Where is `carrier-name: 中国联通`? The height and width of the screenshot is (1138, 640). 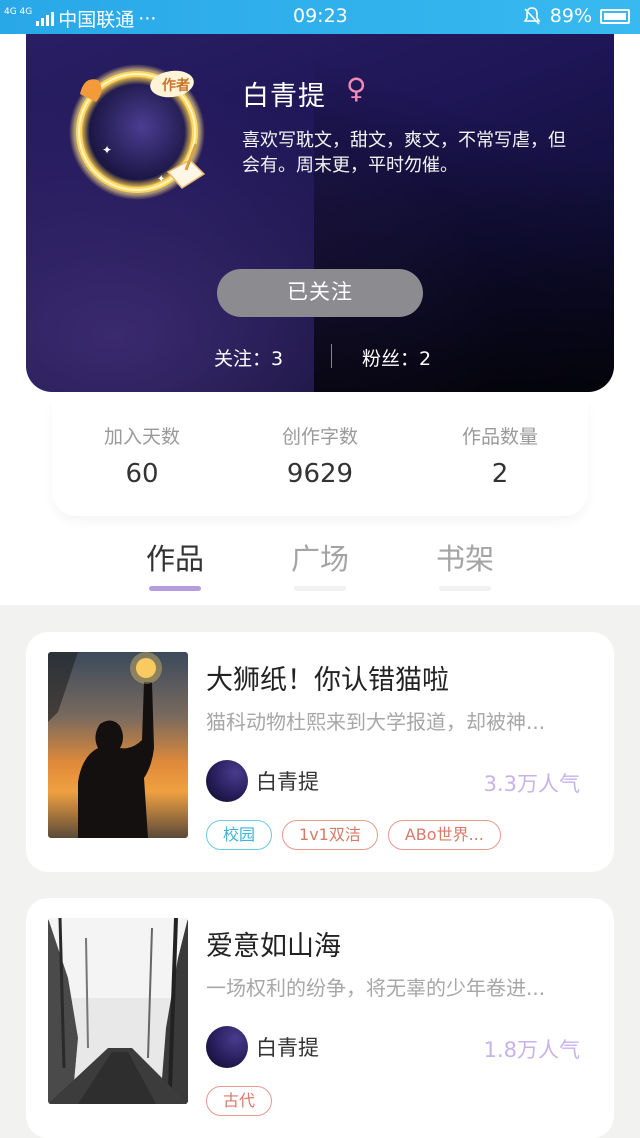 carrier-name: 中国联通 is located at coordinates (96, 20).